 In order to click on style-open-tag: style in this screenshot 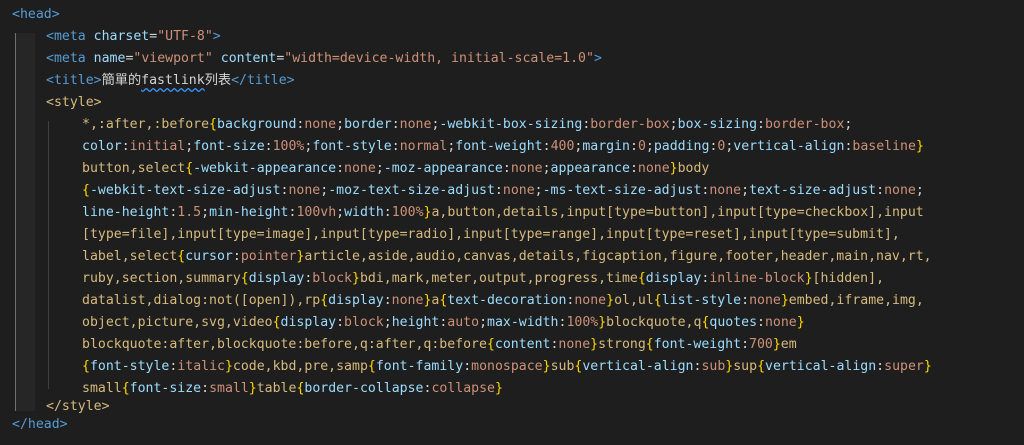, I will do `click(73, 102)`.